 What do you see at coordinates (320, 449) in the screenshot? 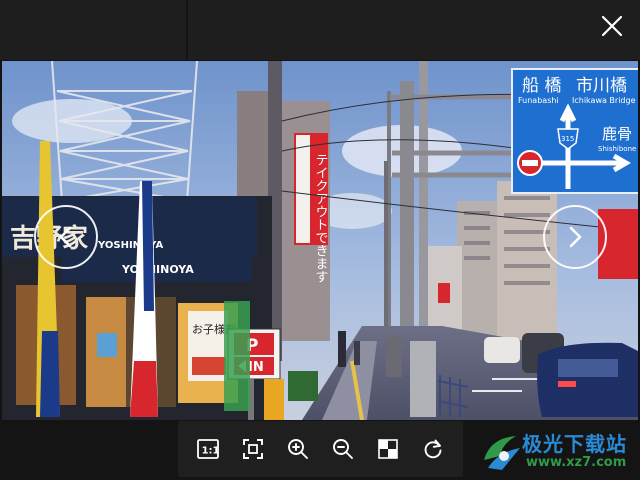
I see `viewer-toolbar: 1:1` at bounding box center [320, 449].